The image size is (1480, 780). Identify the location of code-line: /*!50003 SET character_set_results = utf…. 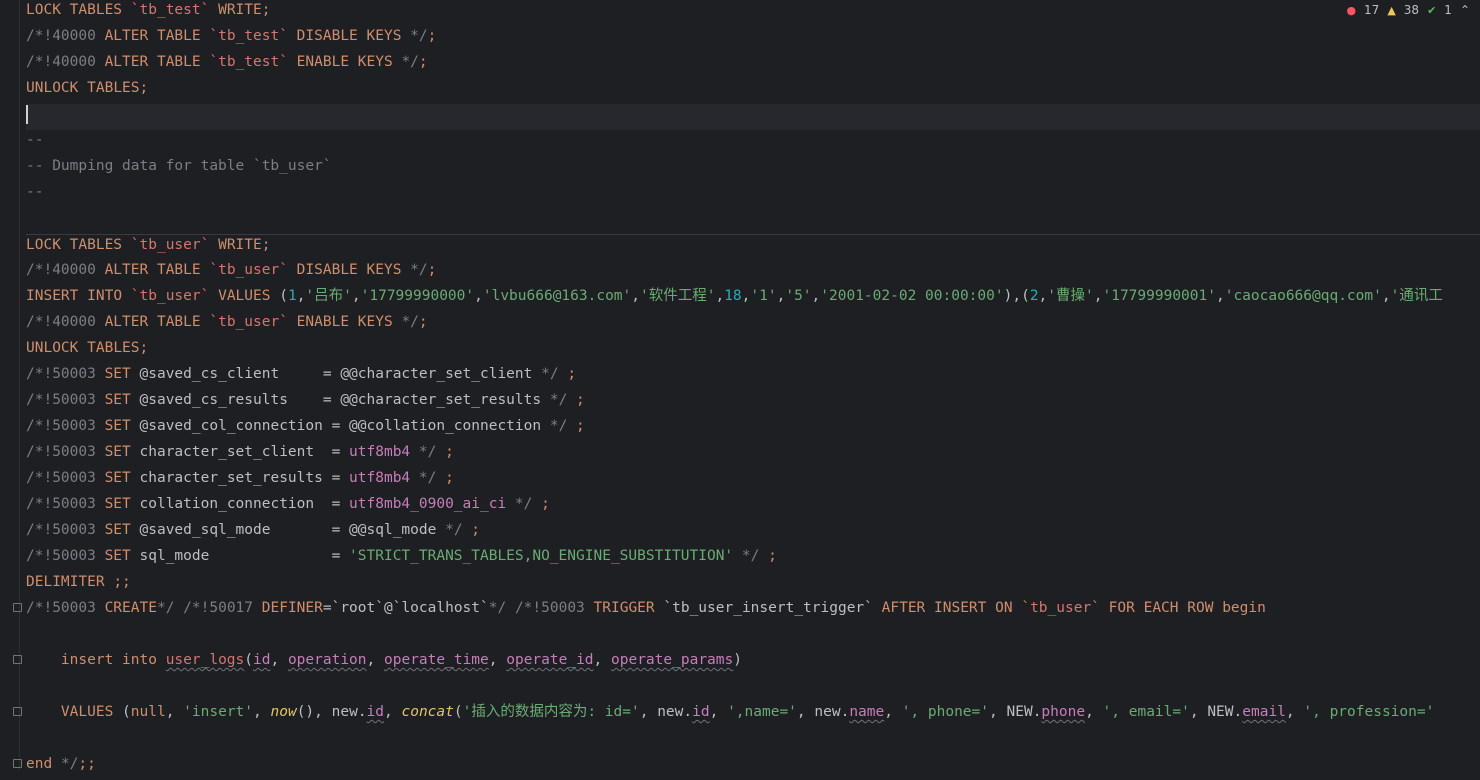
(753, 481).